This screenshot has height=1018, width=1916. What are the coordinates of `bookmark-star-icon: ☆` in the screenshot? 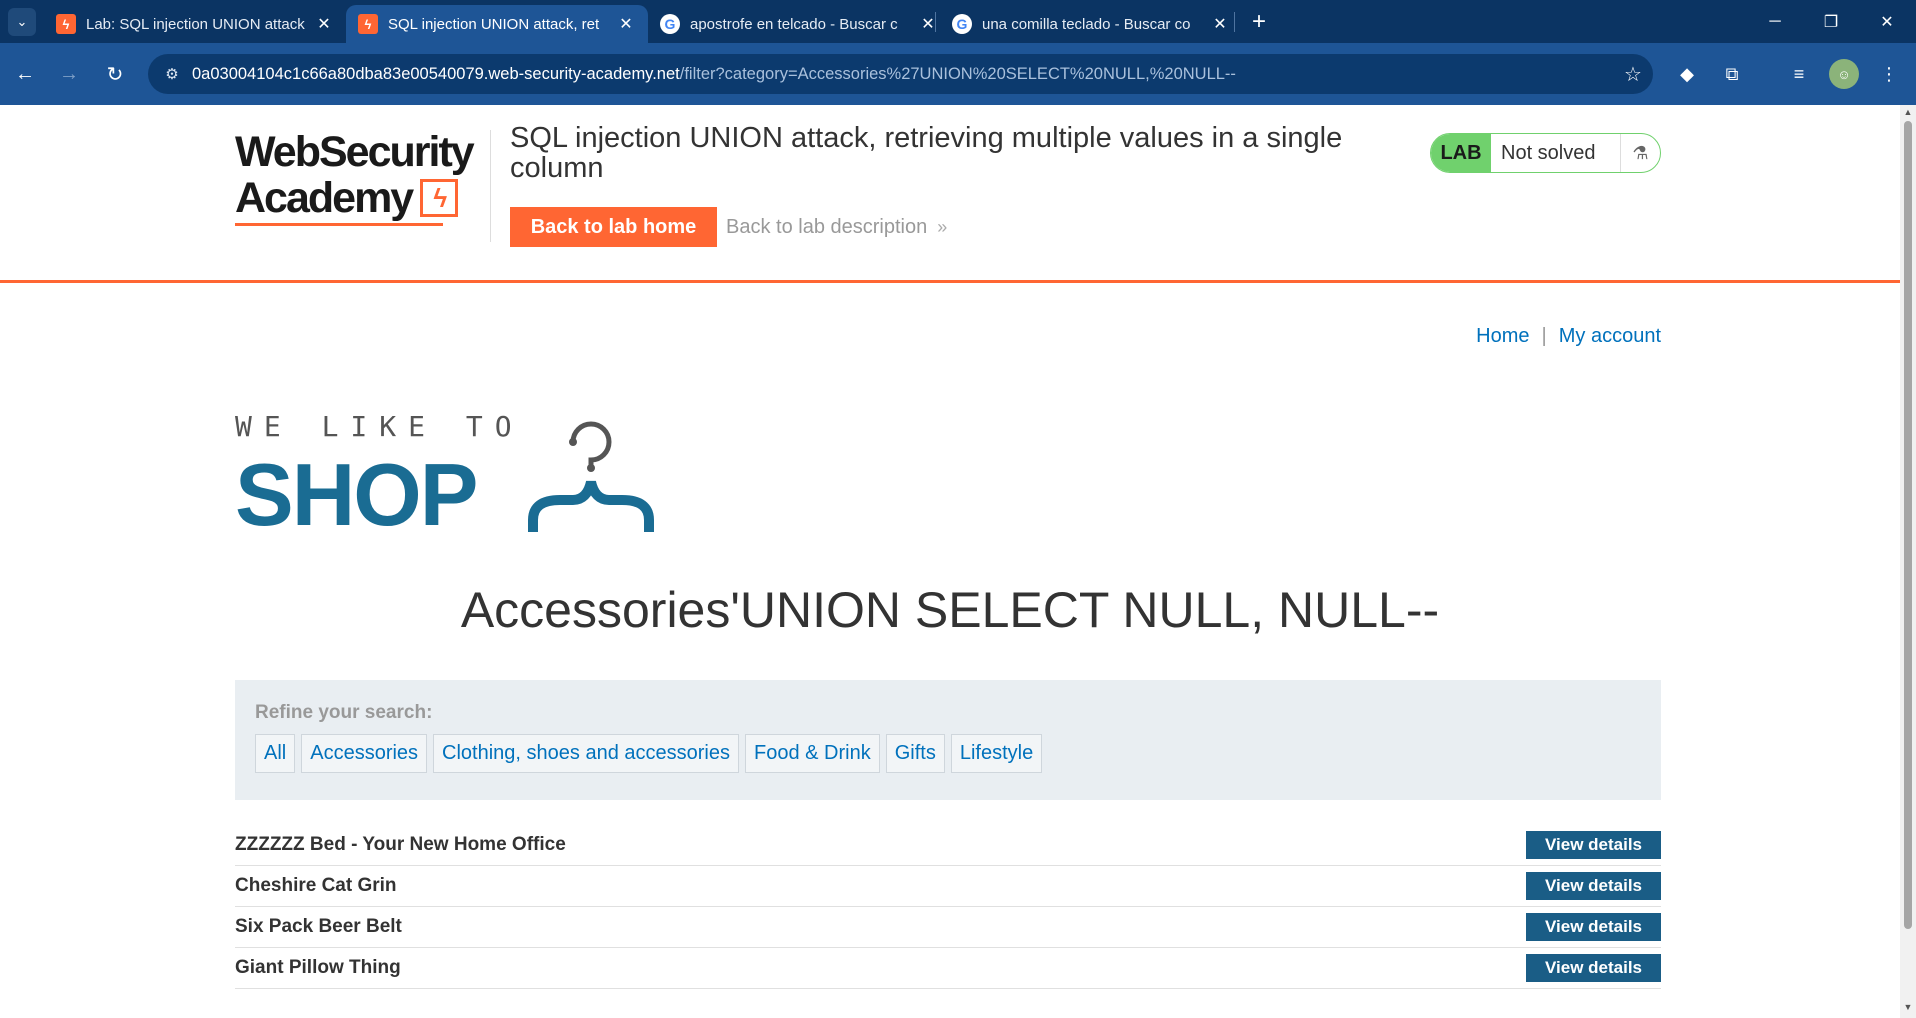 It's located at (1633, 74).